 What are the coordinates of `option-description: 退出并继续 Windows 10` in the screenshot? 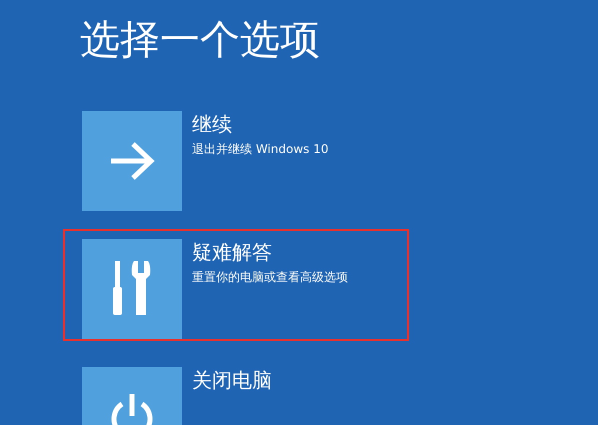 It's located at (260, 149).